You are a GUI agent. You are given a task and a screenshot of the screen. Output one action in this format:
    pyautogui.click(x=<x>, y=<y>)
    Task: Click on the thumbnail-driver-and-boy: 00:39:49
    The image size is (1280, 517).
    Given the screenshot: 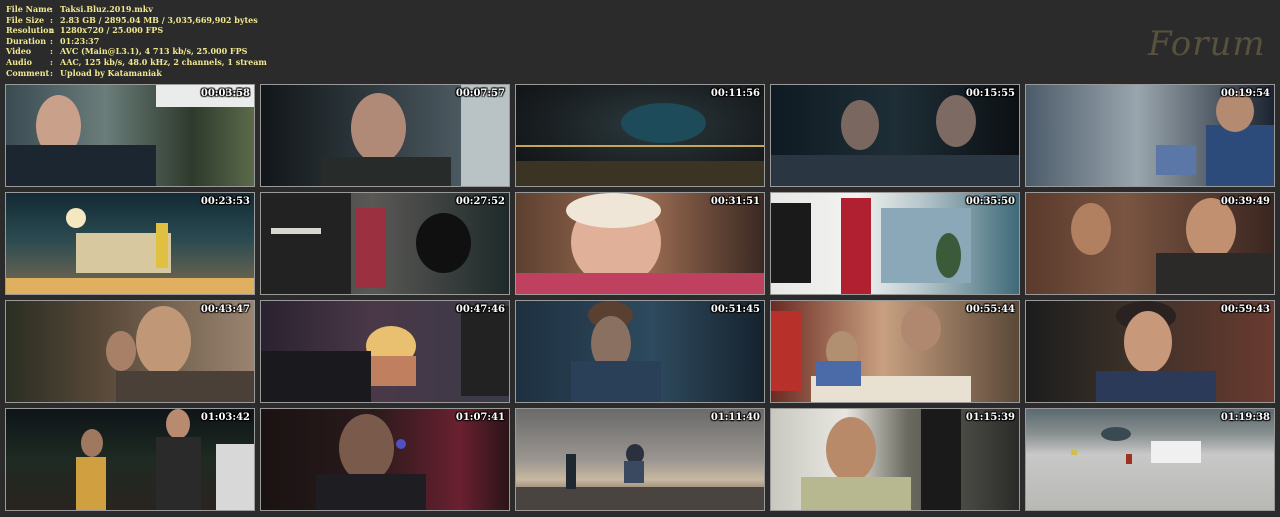 What is the action you would take?
    pyautogui.click(x=1150, y=243)
    